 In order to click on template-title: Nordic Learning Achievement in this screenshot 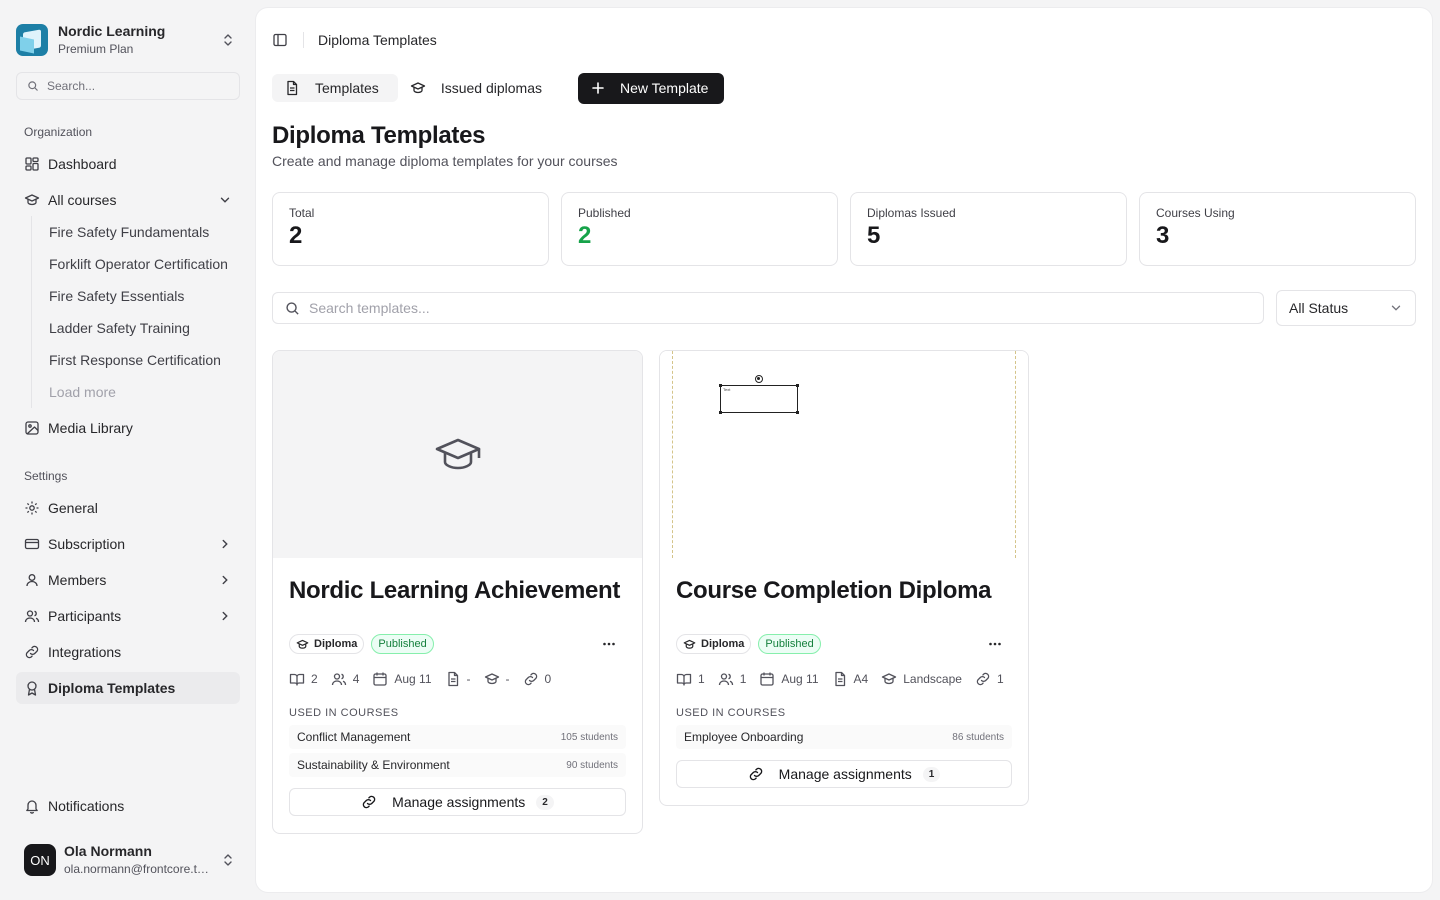, I will do `click(454, 591)`.